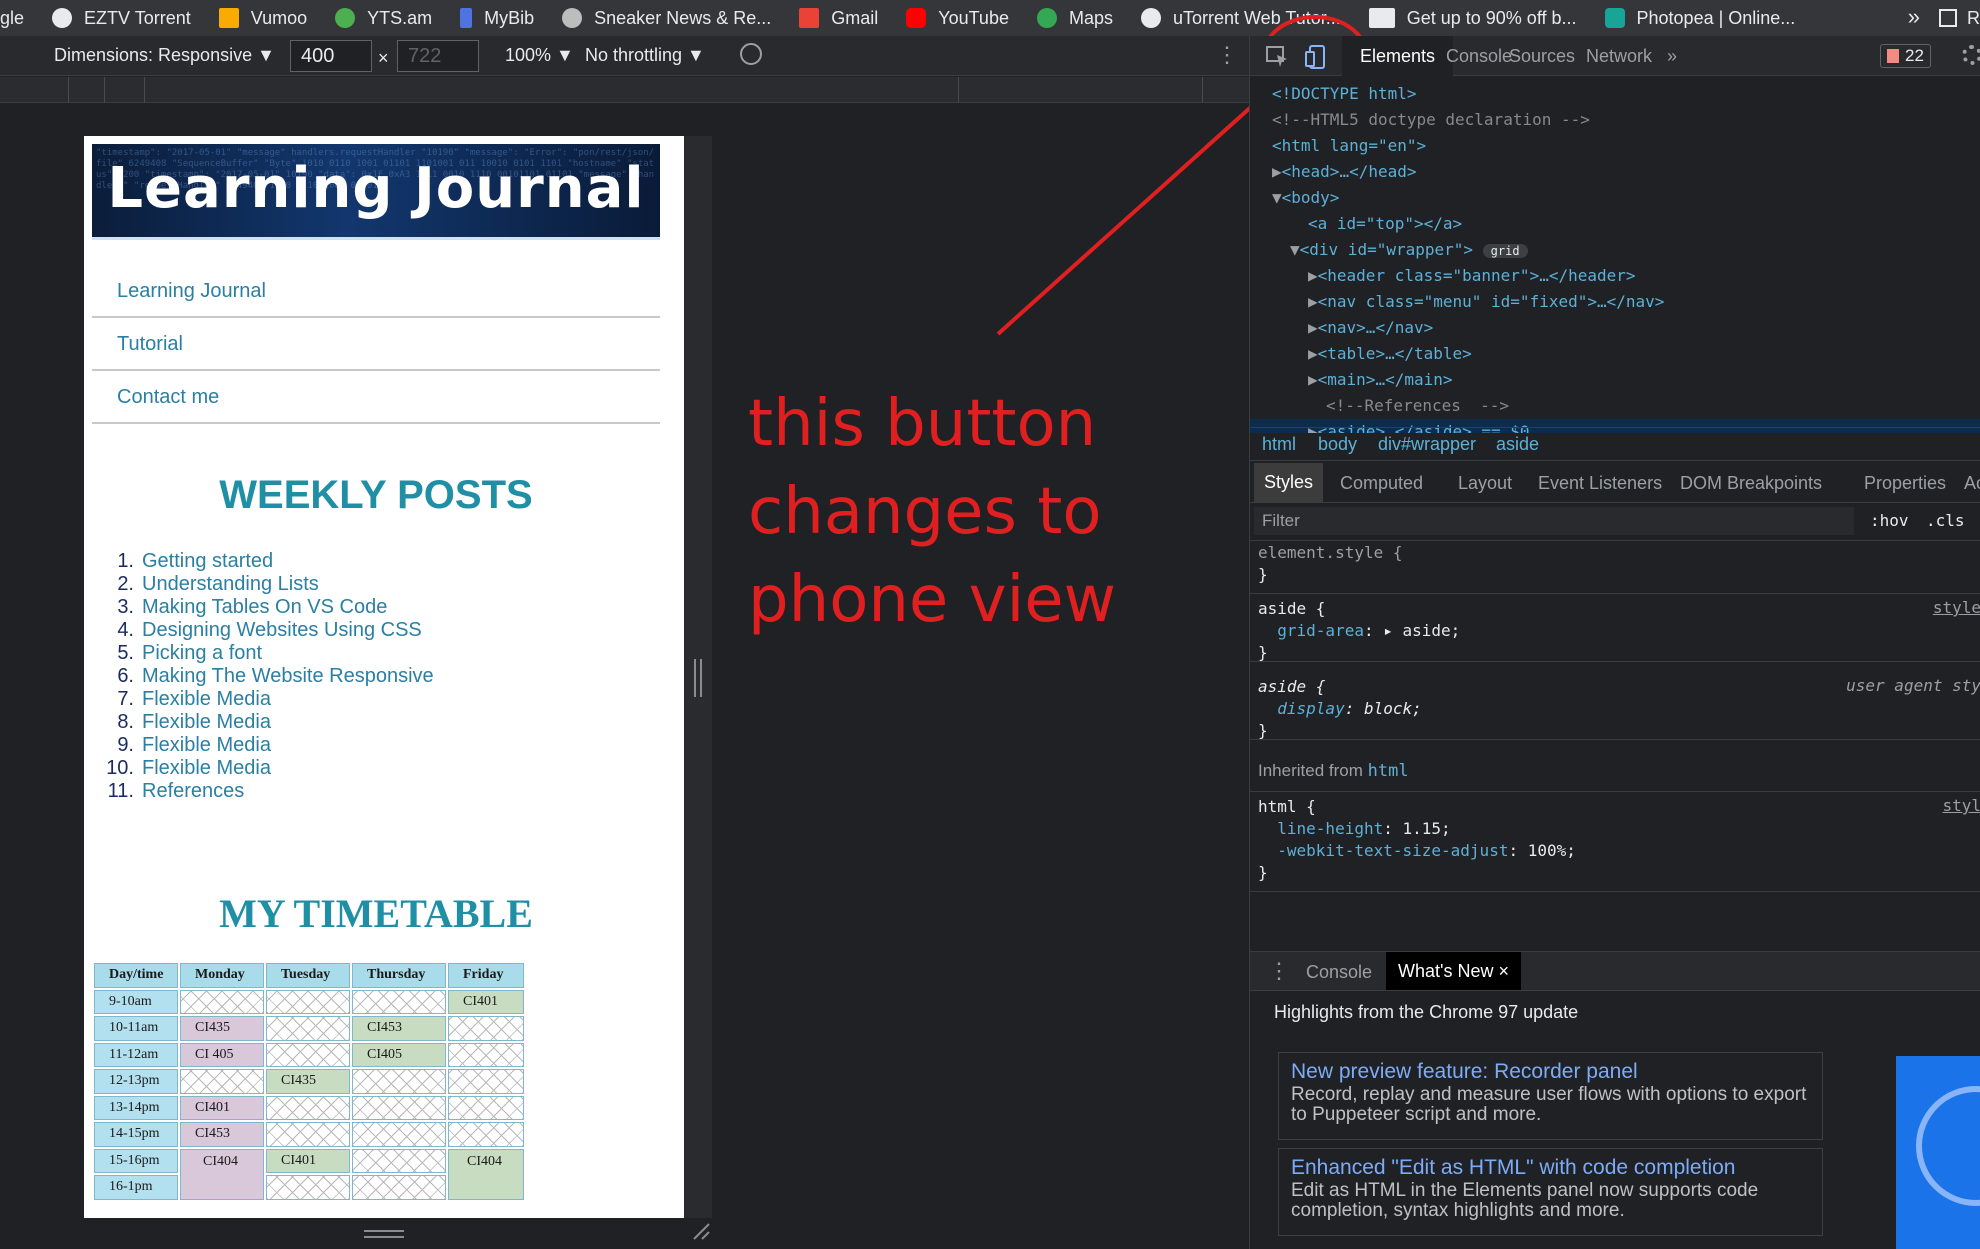  Describe the element at coordinates (376, 188) in the screenshot. I see `banner-title: Learning Journal` at that location.